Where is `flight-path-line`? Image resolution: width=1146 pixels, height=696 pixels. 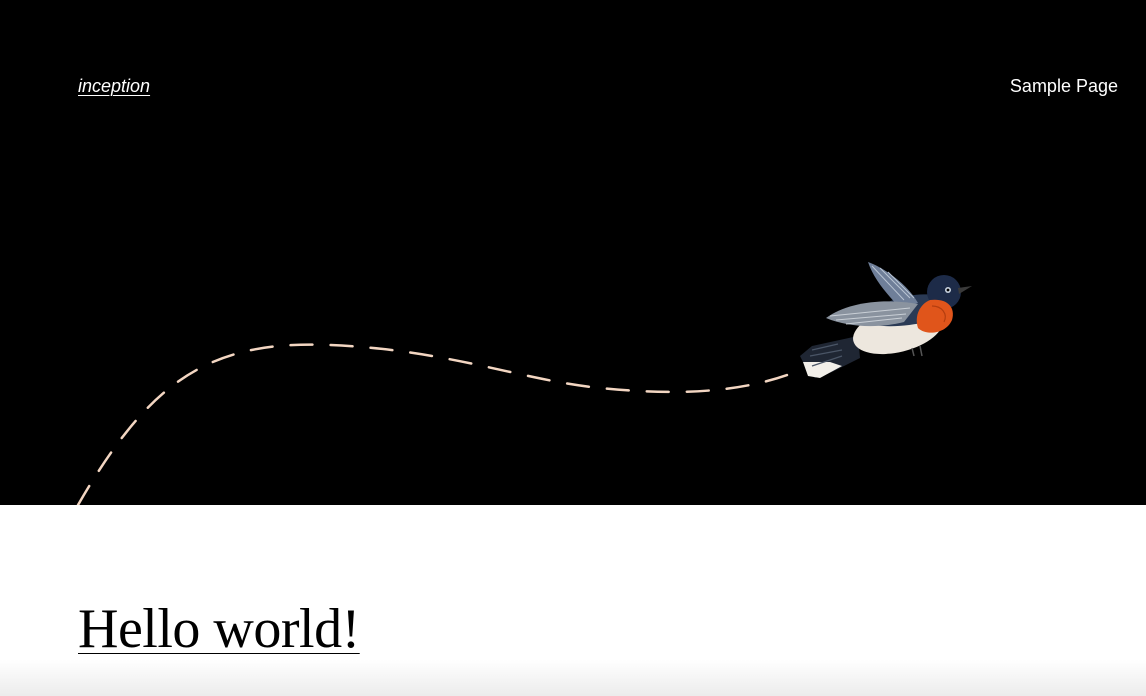 flight-path-line is located at coordinates (434, 424).